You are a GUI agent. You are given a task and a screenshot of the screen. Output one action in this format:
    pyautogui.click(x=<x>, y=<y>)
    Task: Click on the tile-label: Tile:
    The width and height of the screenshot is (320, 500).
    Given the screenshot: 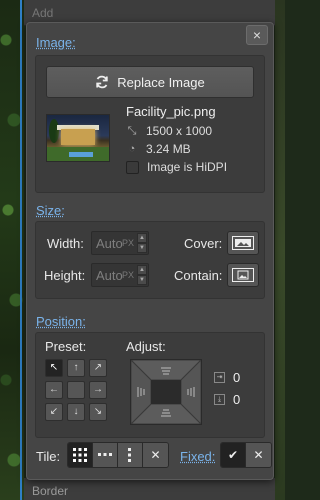 What is the action you would take?
    pyautogui.click(x=48, y=456)
    